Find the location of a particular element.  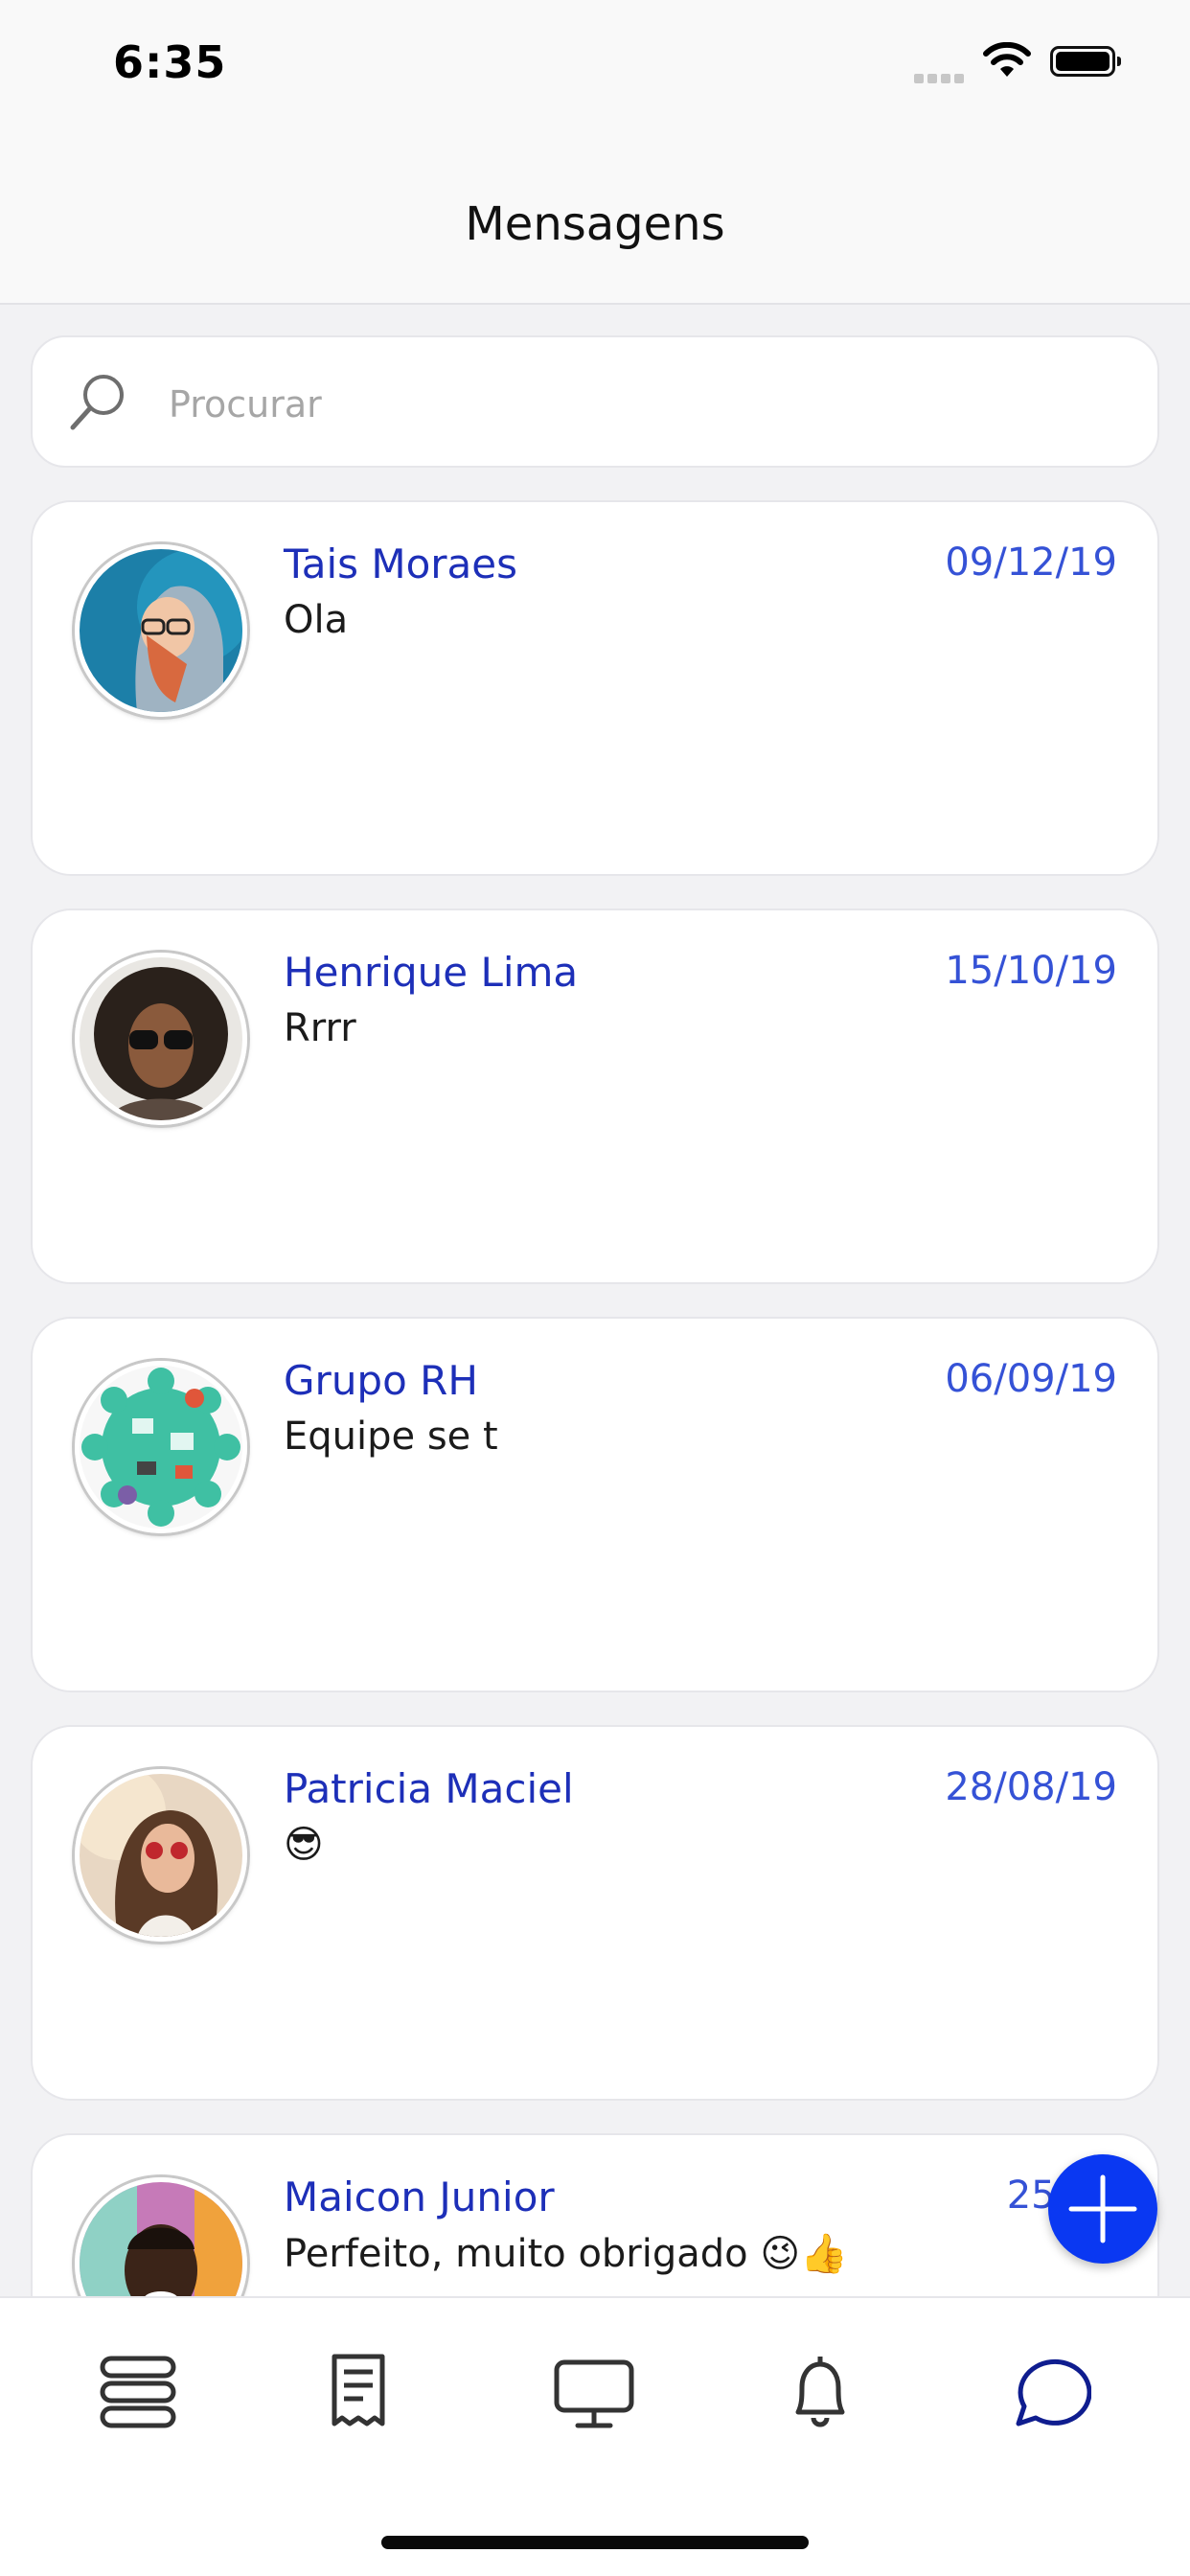

status-bar: 6:35 is located at coordinates (595, 67).